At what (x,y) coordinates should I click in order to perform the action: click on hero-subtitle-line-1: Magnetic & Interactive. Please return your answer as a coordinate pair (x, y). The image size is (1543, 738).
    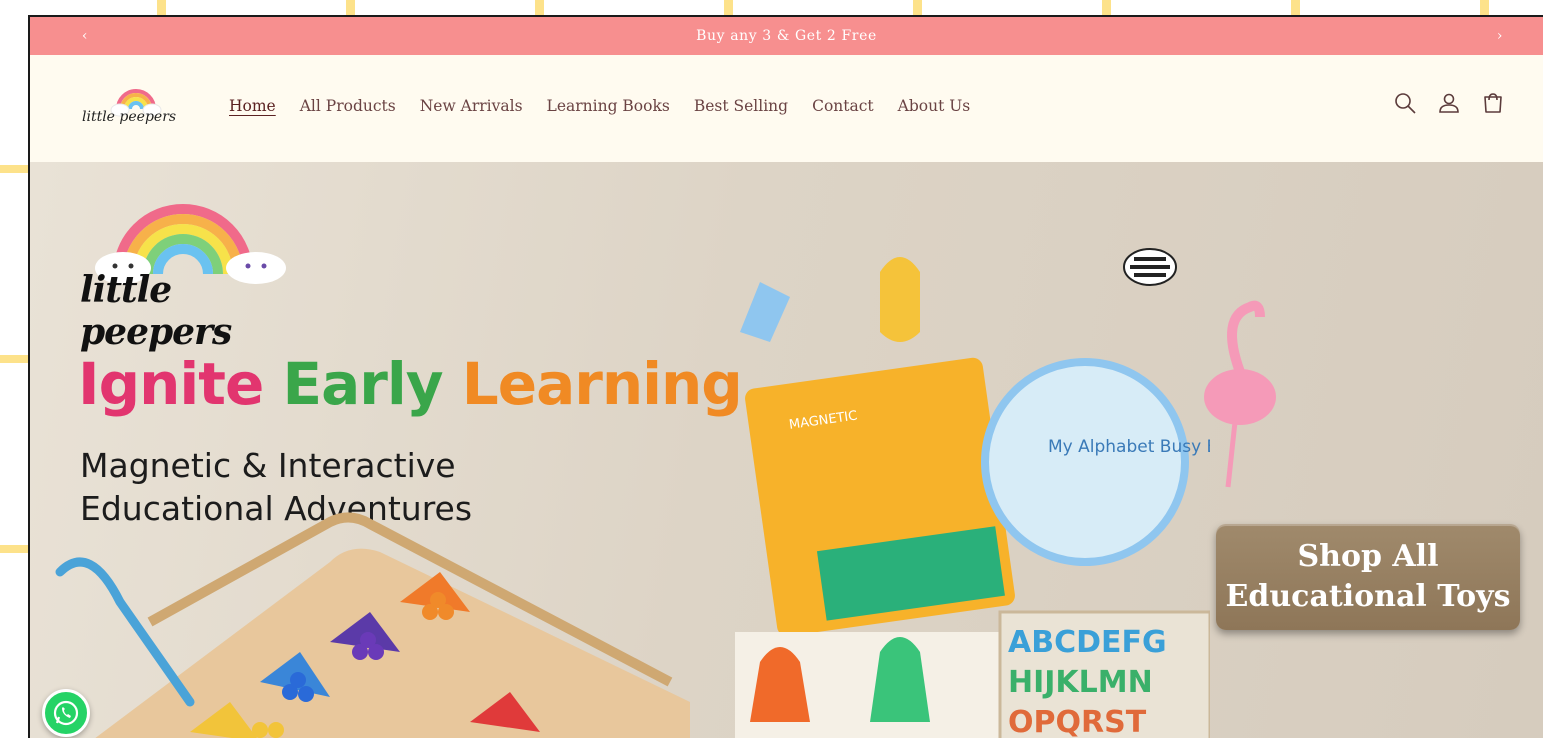
    Looking at the image, I should click on (268, 465).